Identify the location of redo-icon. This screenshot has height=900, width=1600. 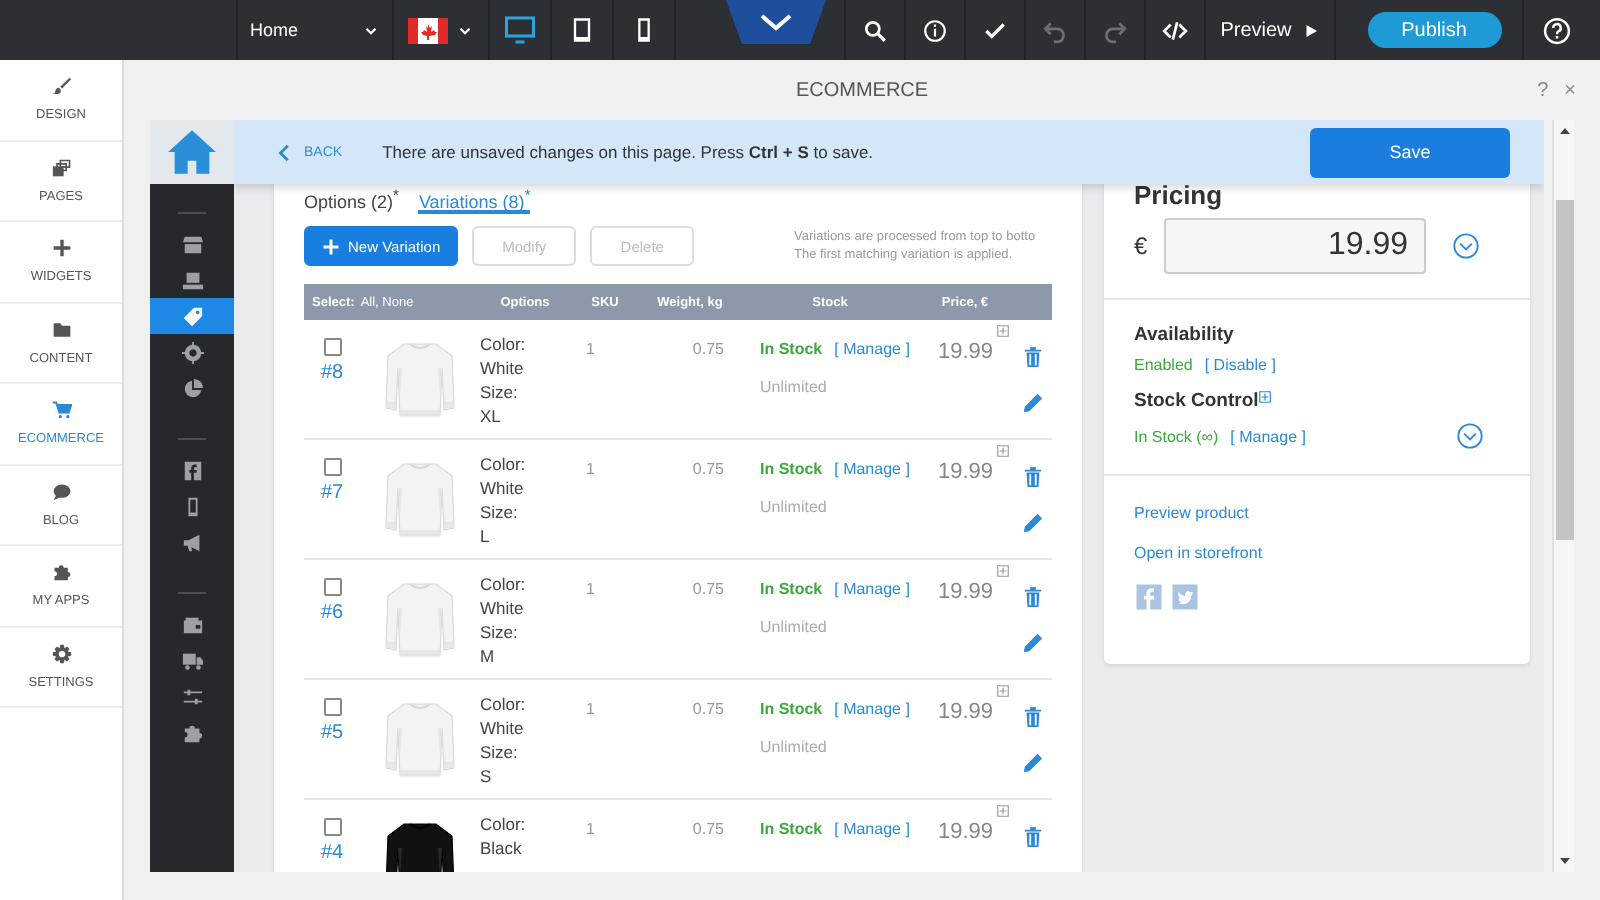
(1115, 30).